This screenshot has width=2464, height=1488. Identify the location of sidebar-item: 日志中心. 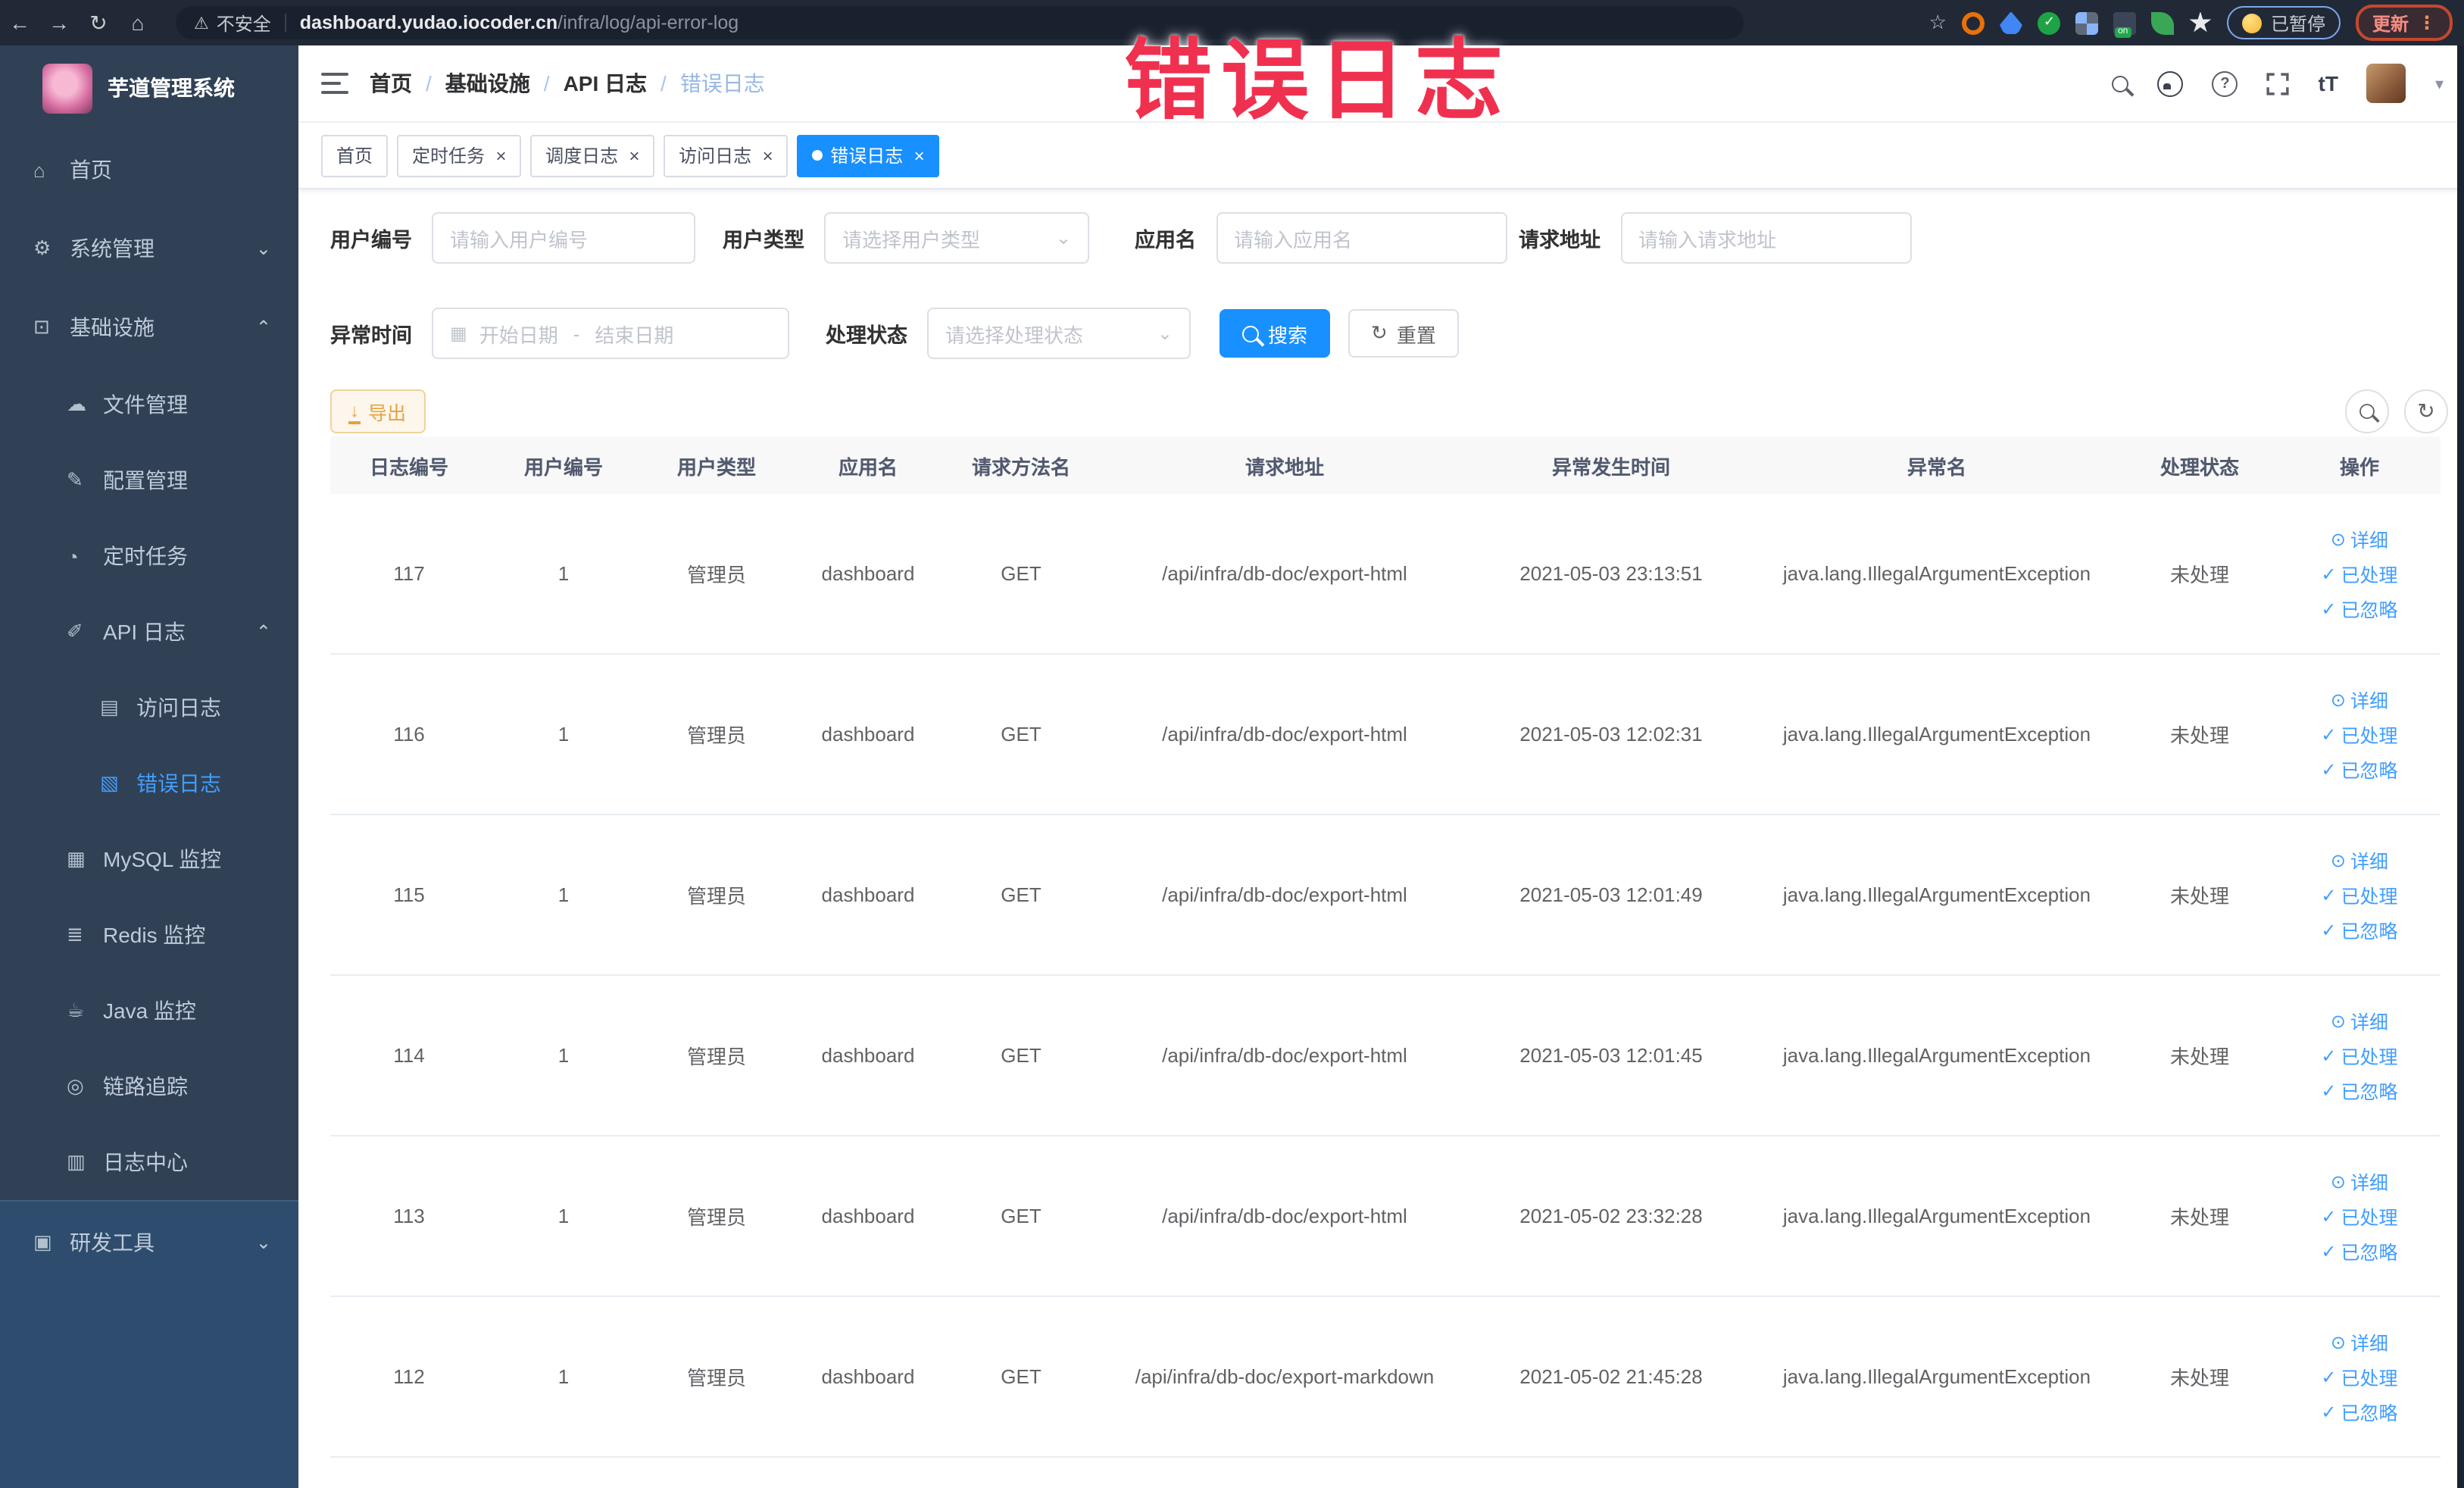
(149, 1162).